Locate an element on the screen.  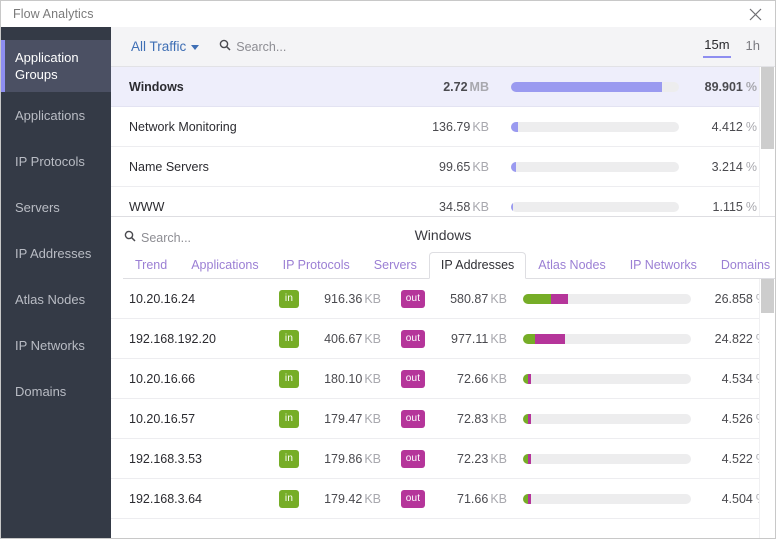
outbound-value-number: 71.66 is located at coordinates (473, 498).